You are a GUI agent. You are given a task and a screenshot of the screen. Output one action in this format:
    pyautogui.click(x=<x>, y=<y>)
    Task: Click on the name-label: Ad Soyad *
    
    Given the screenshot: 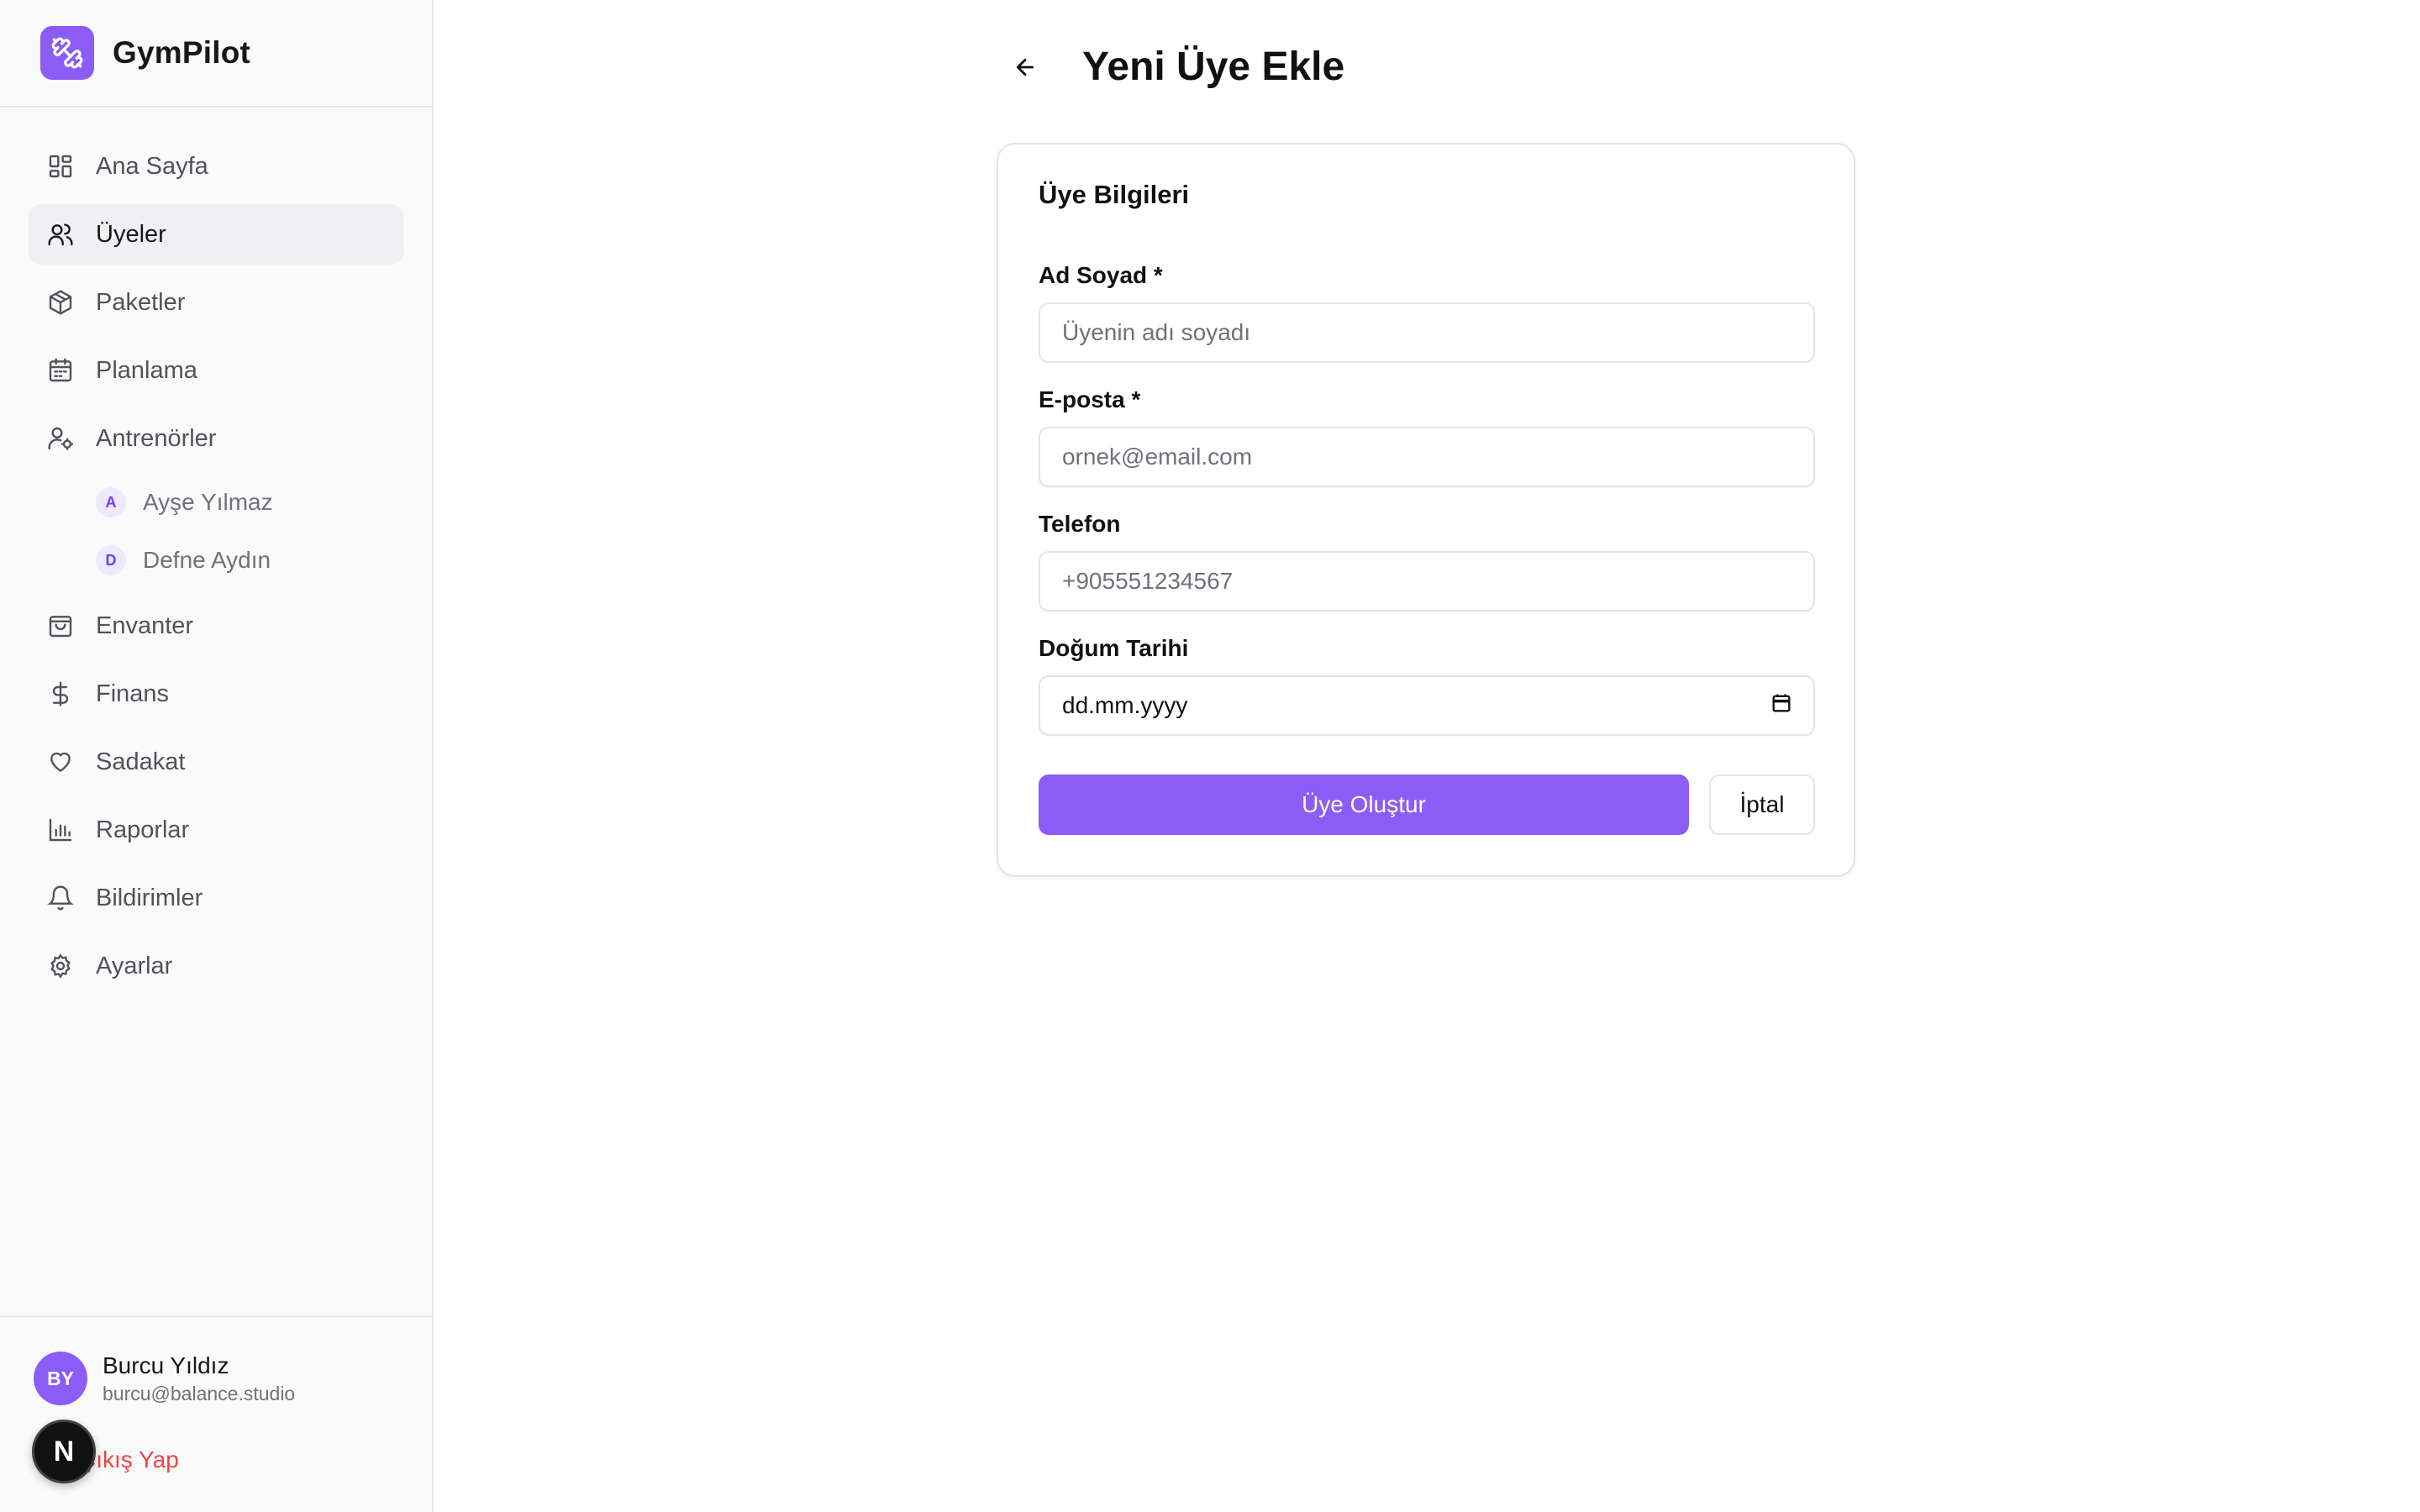 What is the action you would take?
    pyautogui.click(x=1101, y=275)
    